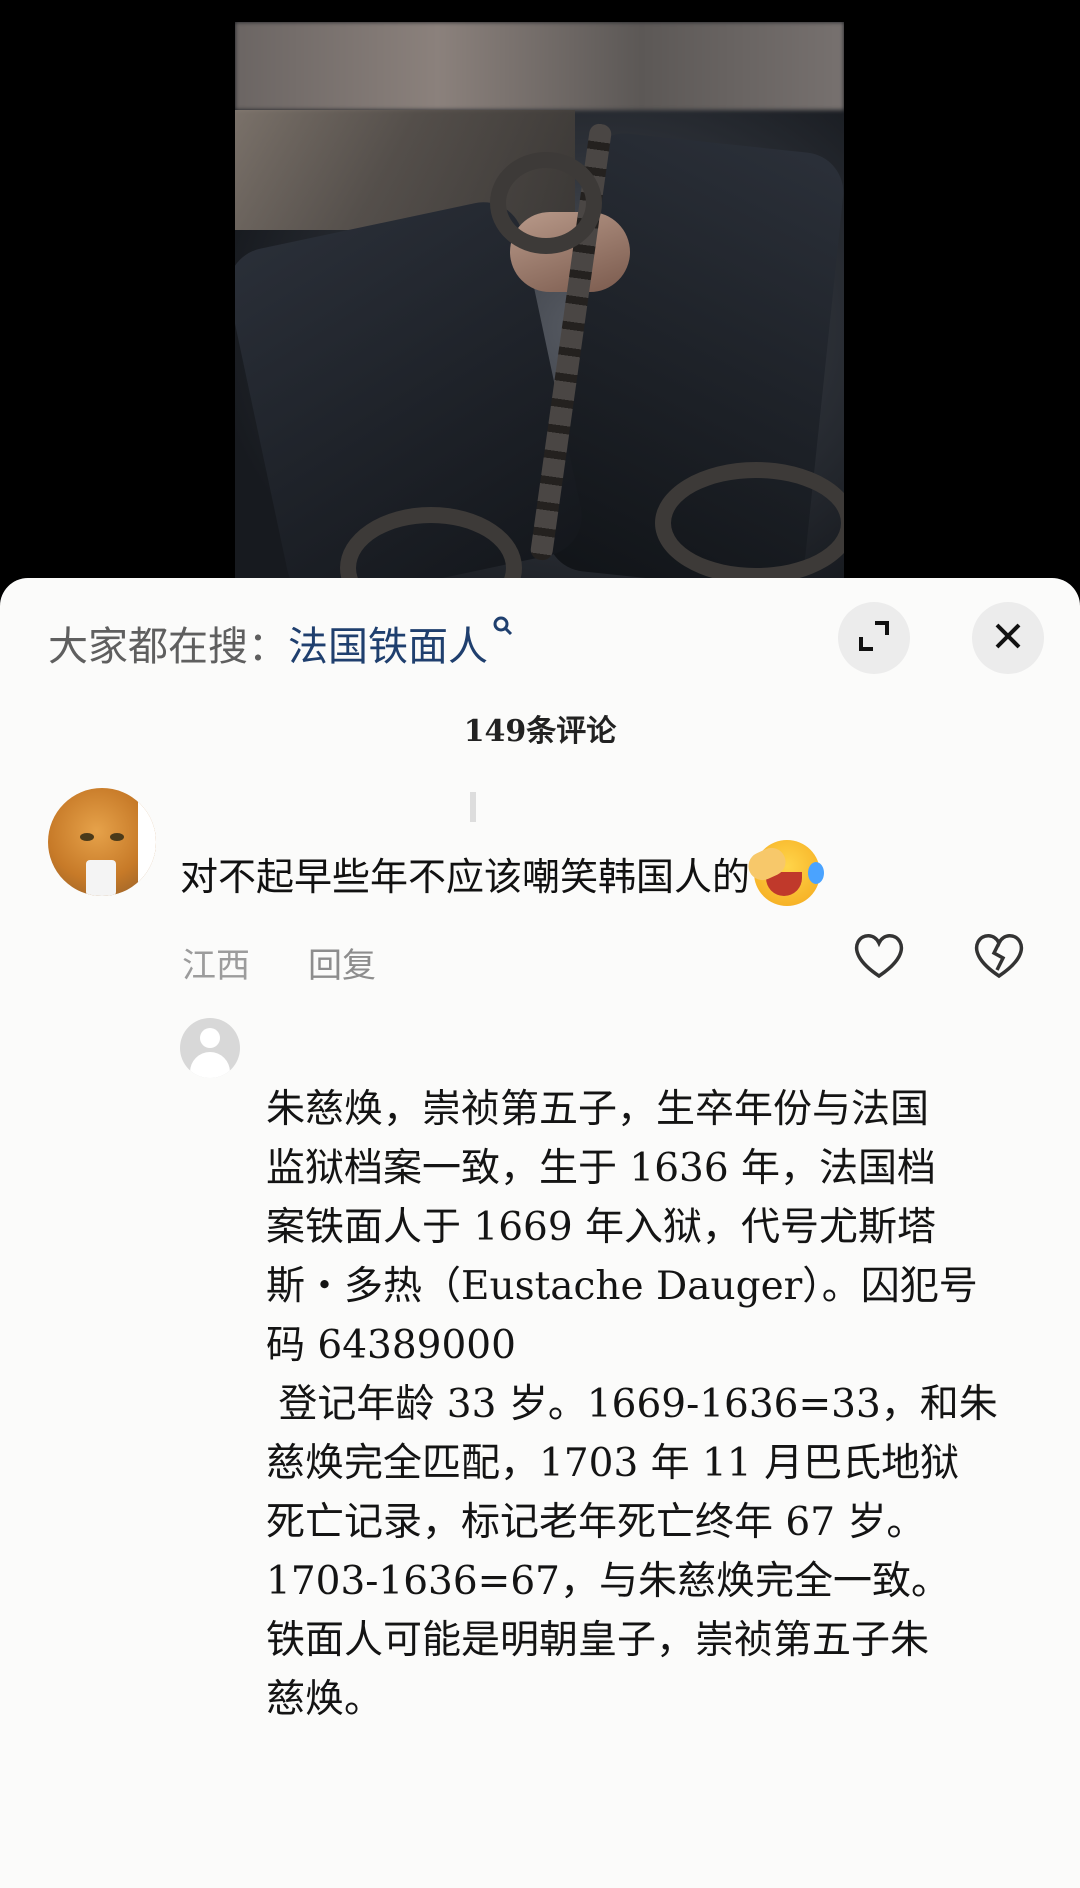 The width and height of the screenshot is (1080, 1888). Describe the element at coordinates (465, 876) in the screenshot. I see `comment-text-content: 对不起早些年不应该嘲笑韩国人的` at that location.